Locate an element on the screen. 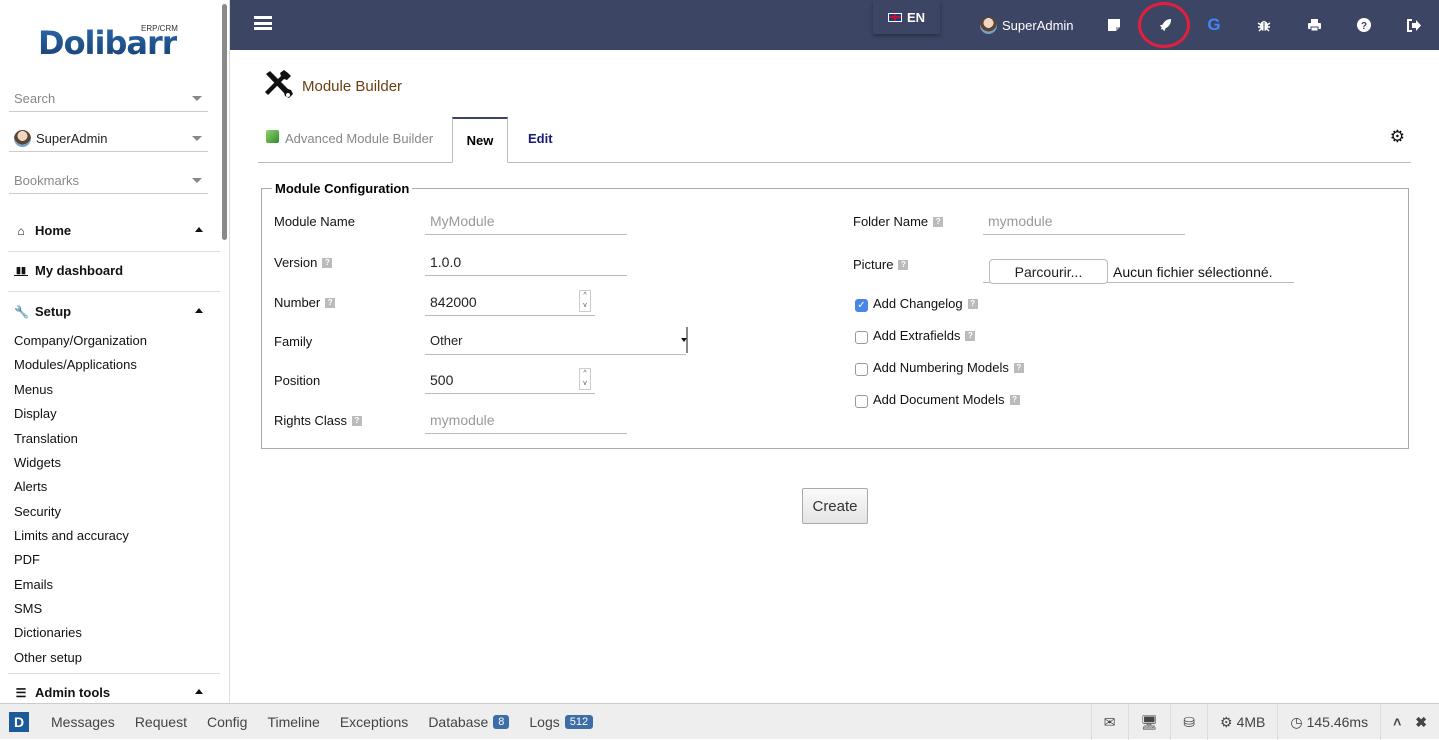 This screenshot has width=1439, height=740. family-label: Family is located at coordinates (293, 341).